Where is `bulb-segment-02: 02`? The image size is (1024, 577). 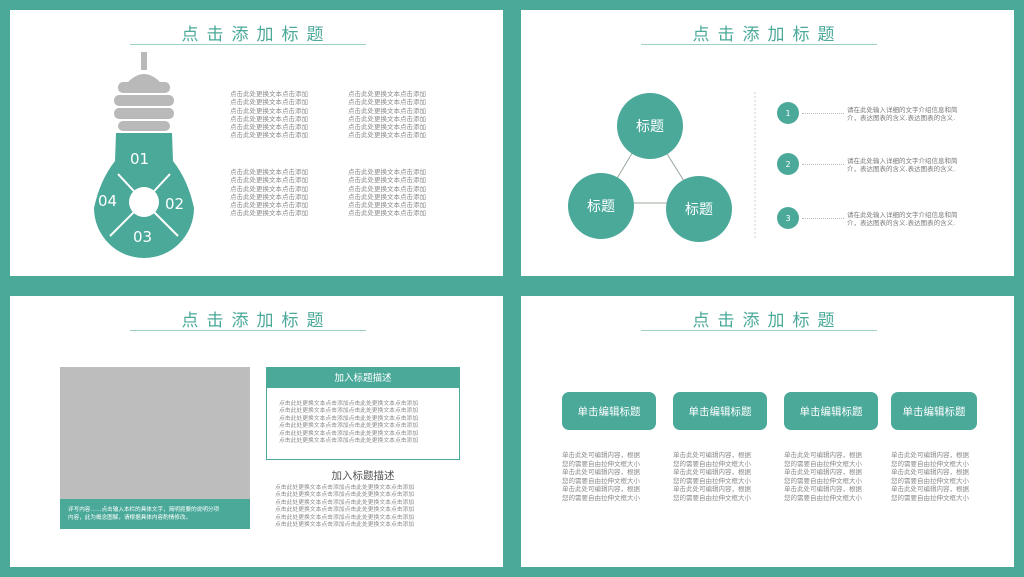
bulb-segment-02: 02 is located at coordinates (175, 204).